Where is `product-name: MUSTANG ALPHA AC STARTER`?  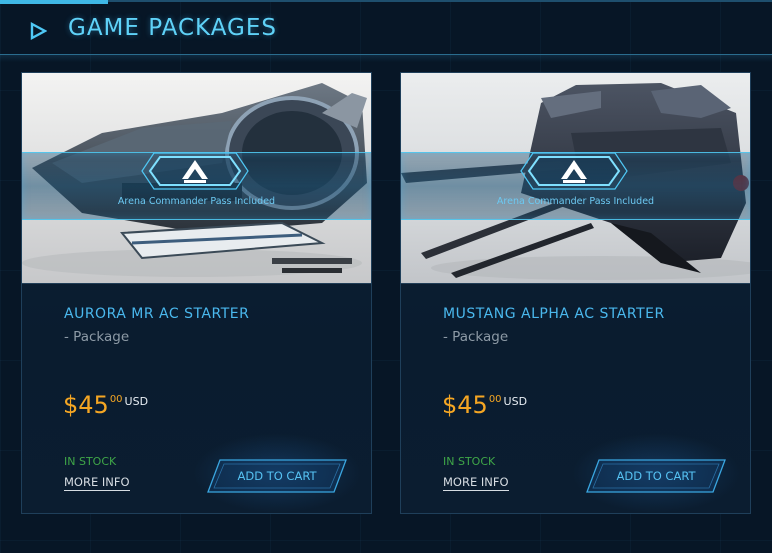
product-name: MUSTANG ALPHA AC STARTER is located at coordinates (554, 314).